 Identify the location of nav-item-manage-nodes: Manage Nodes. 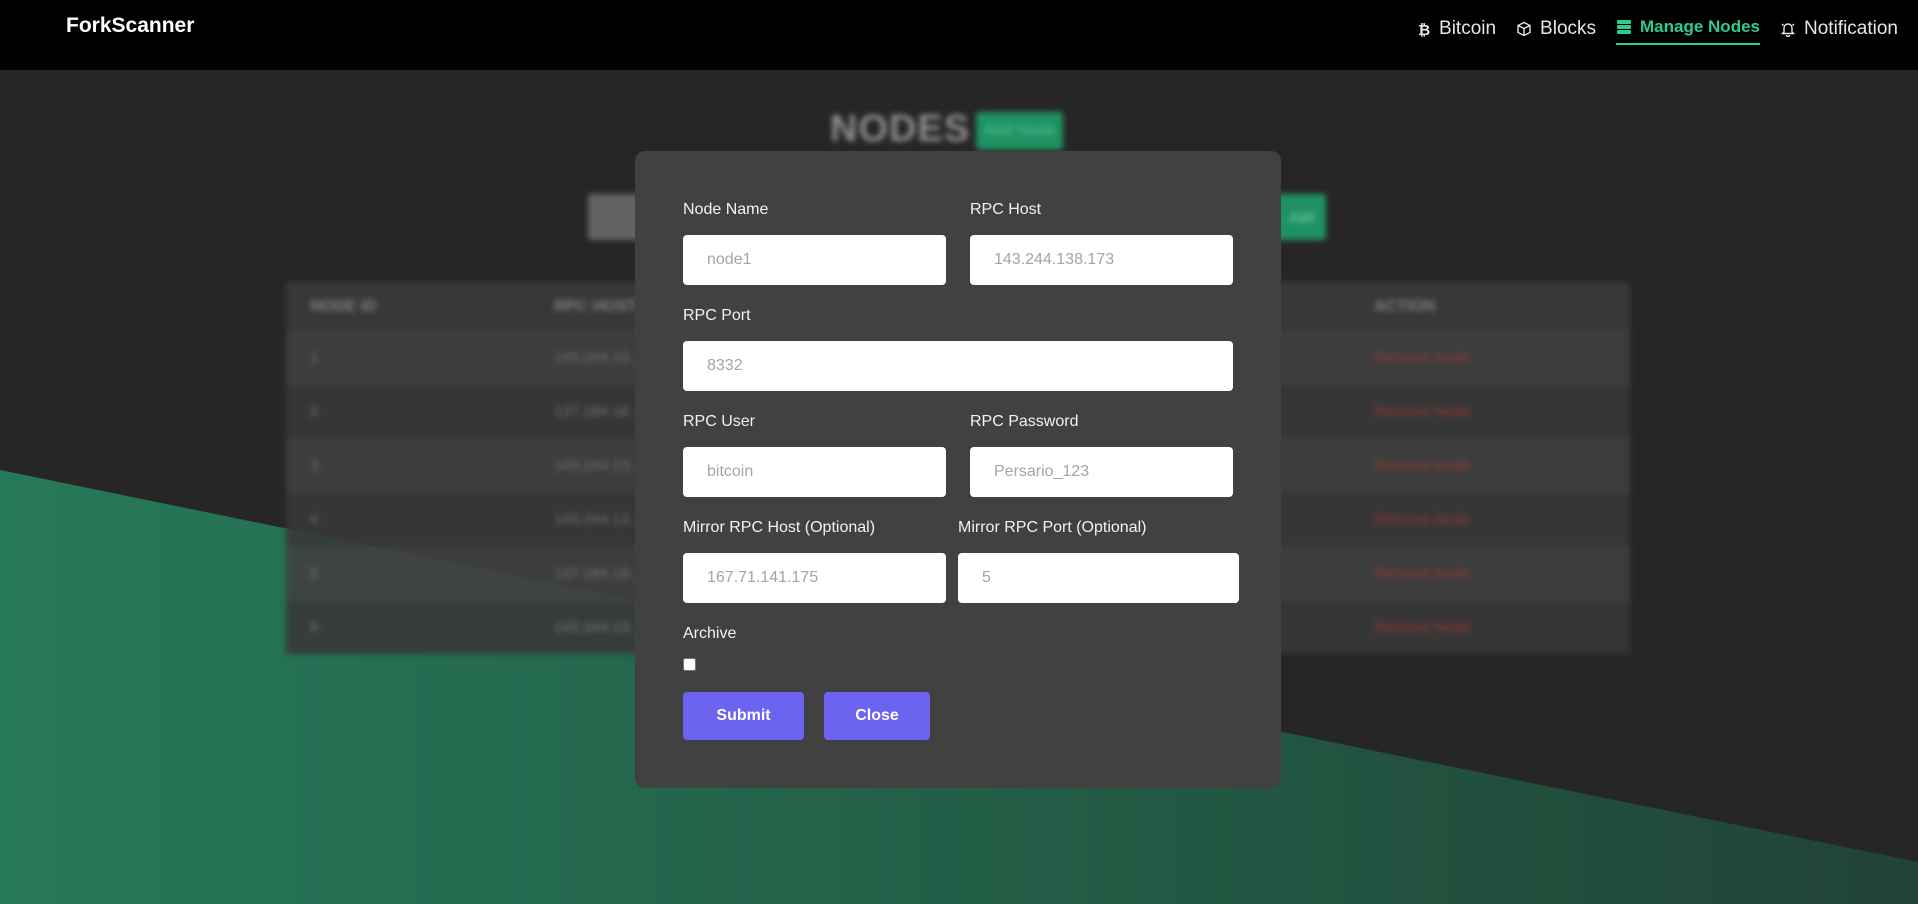
(1688, 22).